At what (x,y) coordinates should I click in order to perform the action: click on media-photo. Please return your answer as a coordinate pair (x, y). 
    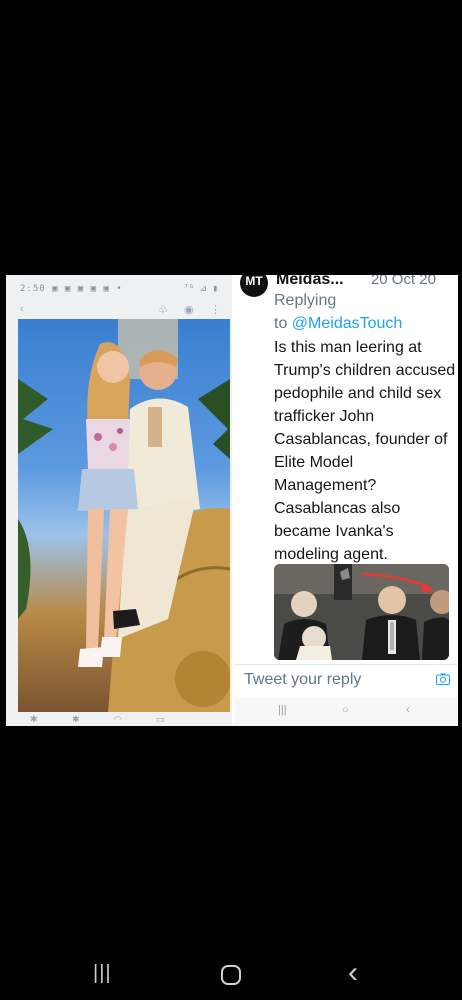
    Looking at the image, I should click on (361, 612).